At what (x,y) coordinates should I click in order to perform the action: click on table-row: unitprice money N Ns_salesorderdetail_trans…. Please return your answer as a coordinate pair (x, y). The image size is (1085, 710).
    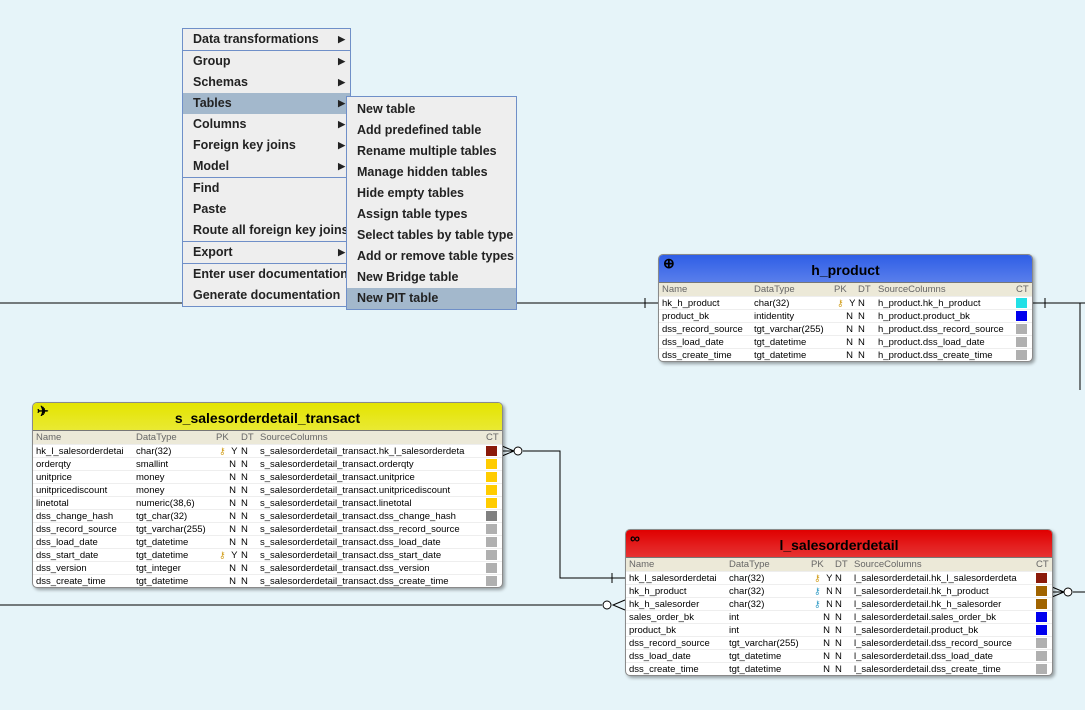
    Looking at the image, I should click on (267, 476).